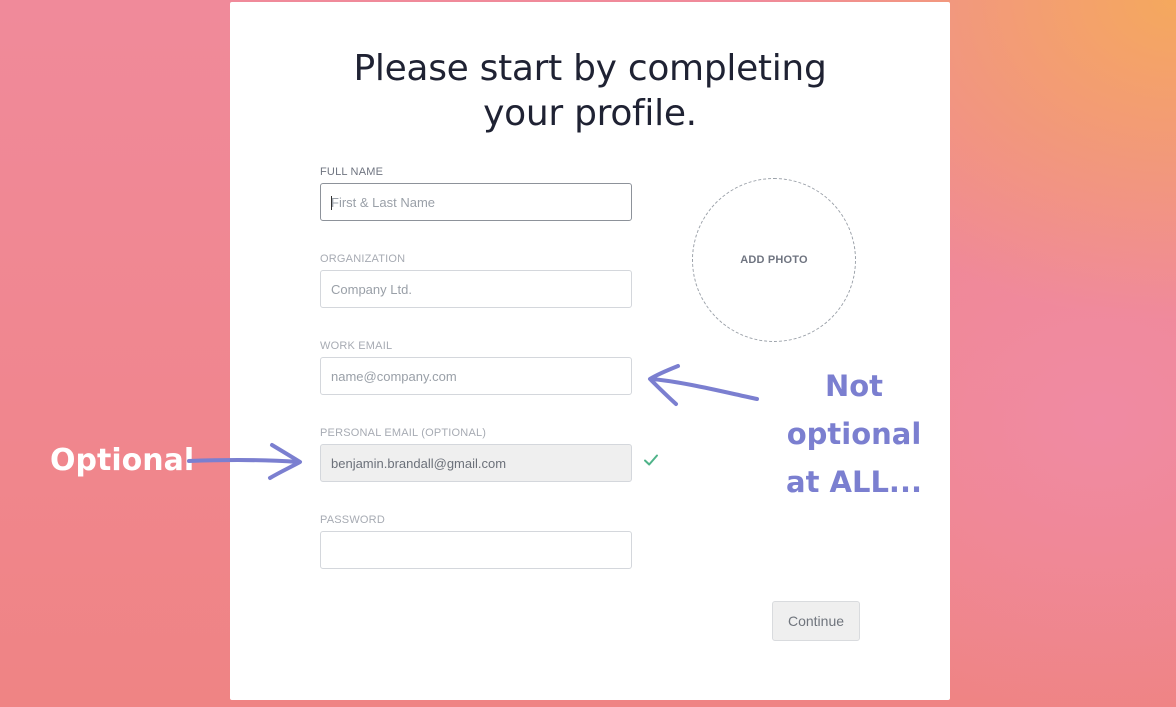 Image resolution: width=1176 pixels, height=707 pixels. I want to click on work-email-label: WORK EMAIL, so click(356, 346).